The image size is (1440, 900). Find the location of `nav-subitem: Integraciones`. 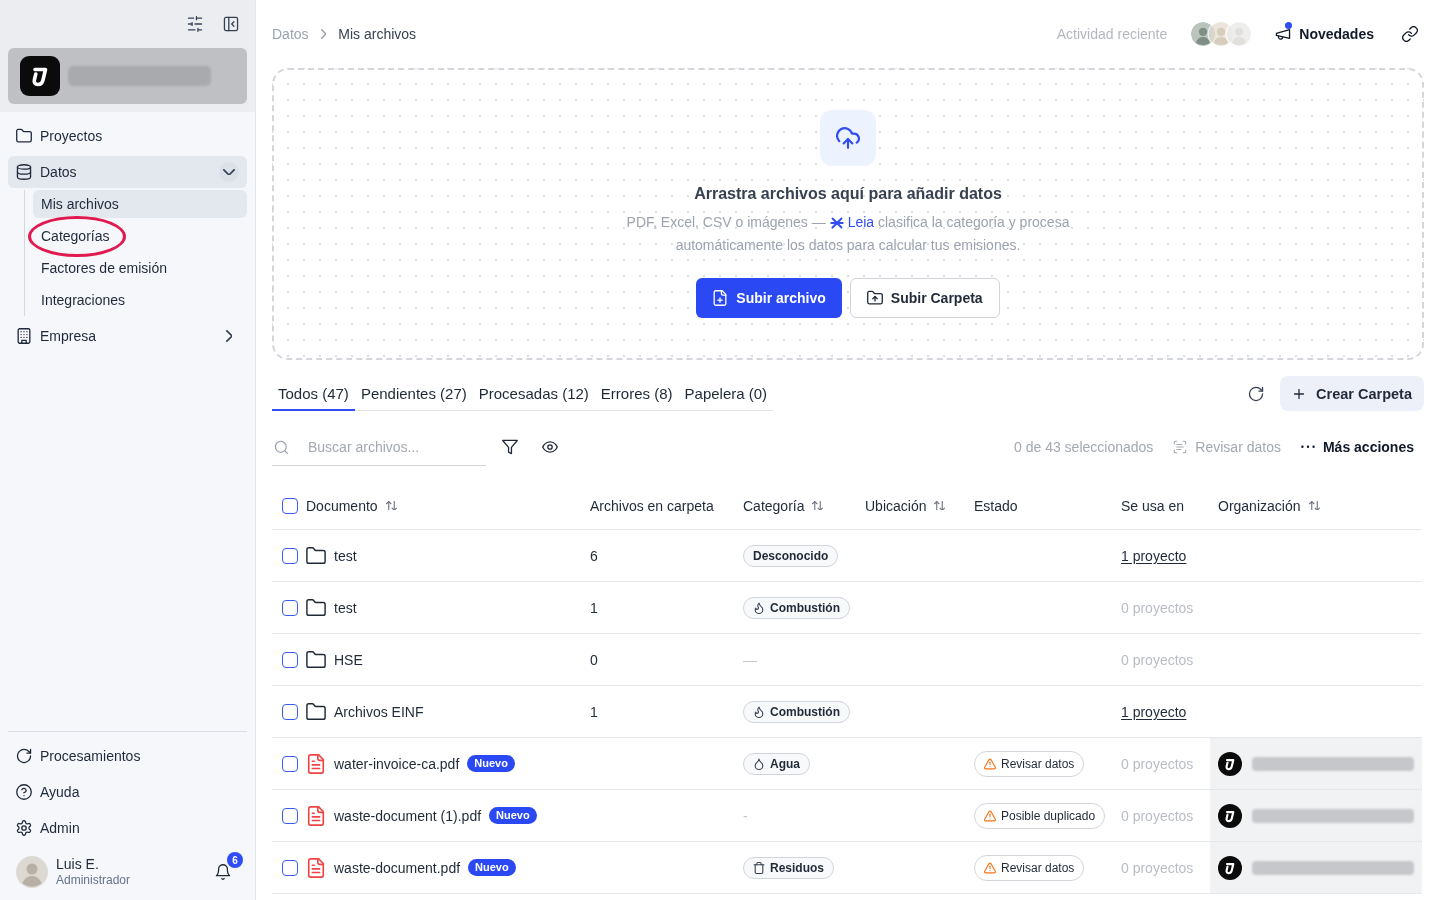

nav-subitem: Integraciones is located at coordinates (140, 300).